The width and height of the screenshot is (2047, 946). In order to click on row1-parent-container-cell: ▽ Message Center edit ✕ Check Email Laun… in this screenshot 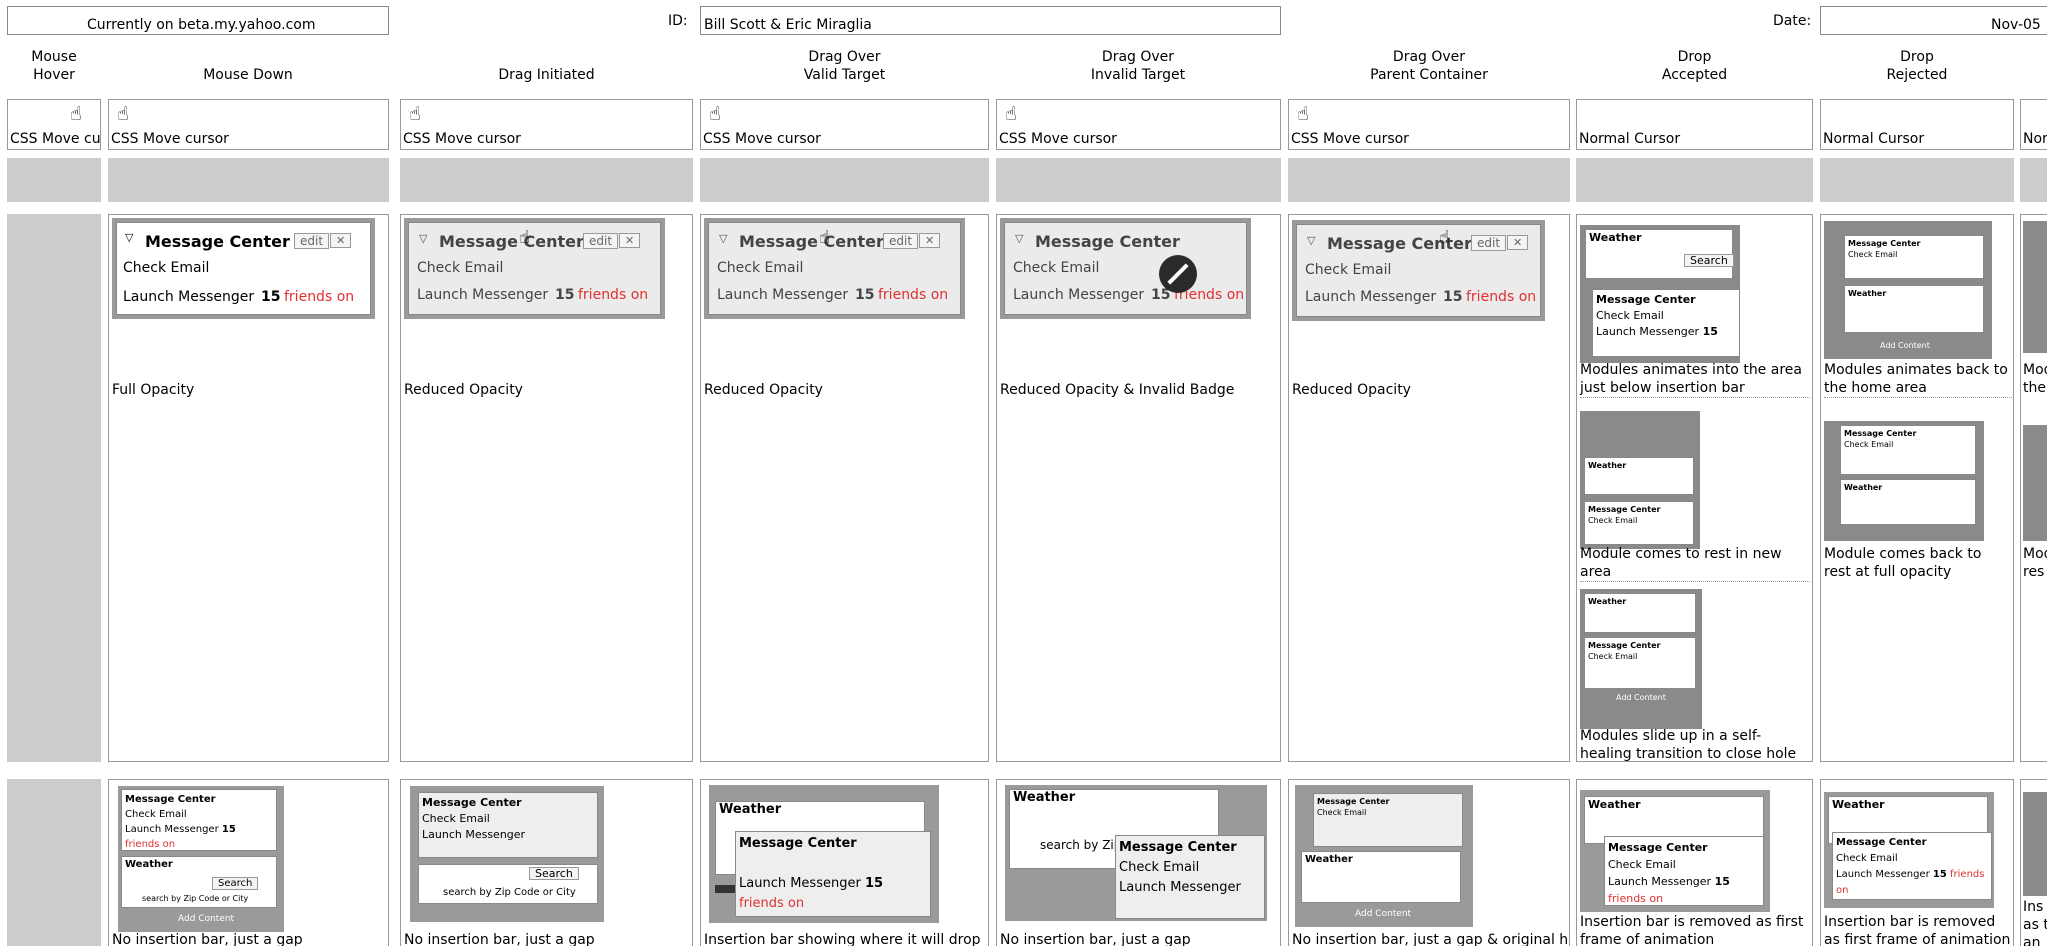, I will do `click(1429, 488)`.